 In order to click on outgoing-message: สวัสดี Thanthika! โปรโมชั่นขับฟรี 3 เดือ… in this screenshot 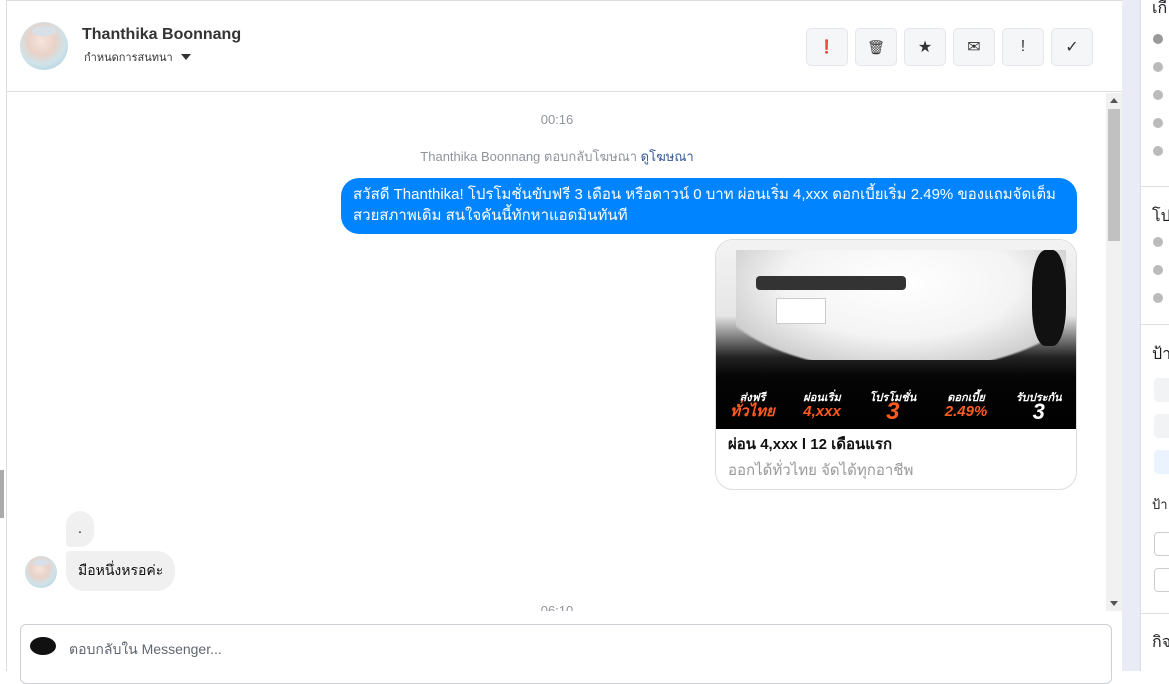, I will do `click(709, 206)`.